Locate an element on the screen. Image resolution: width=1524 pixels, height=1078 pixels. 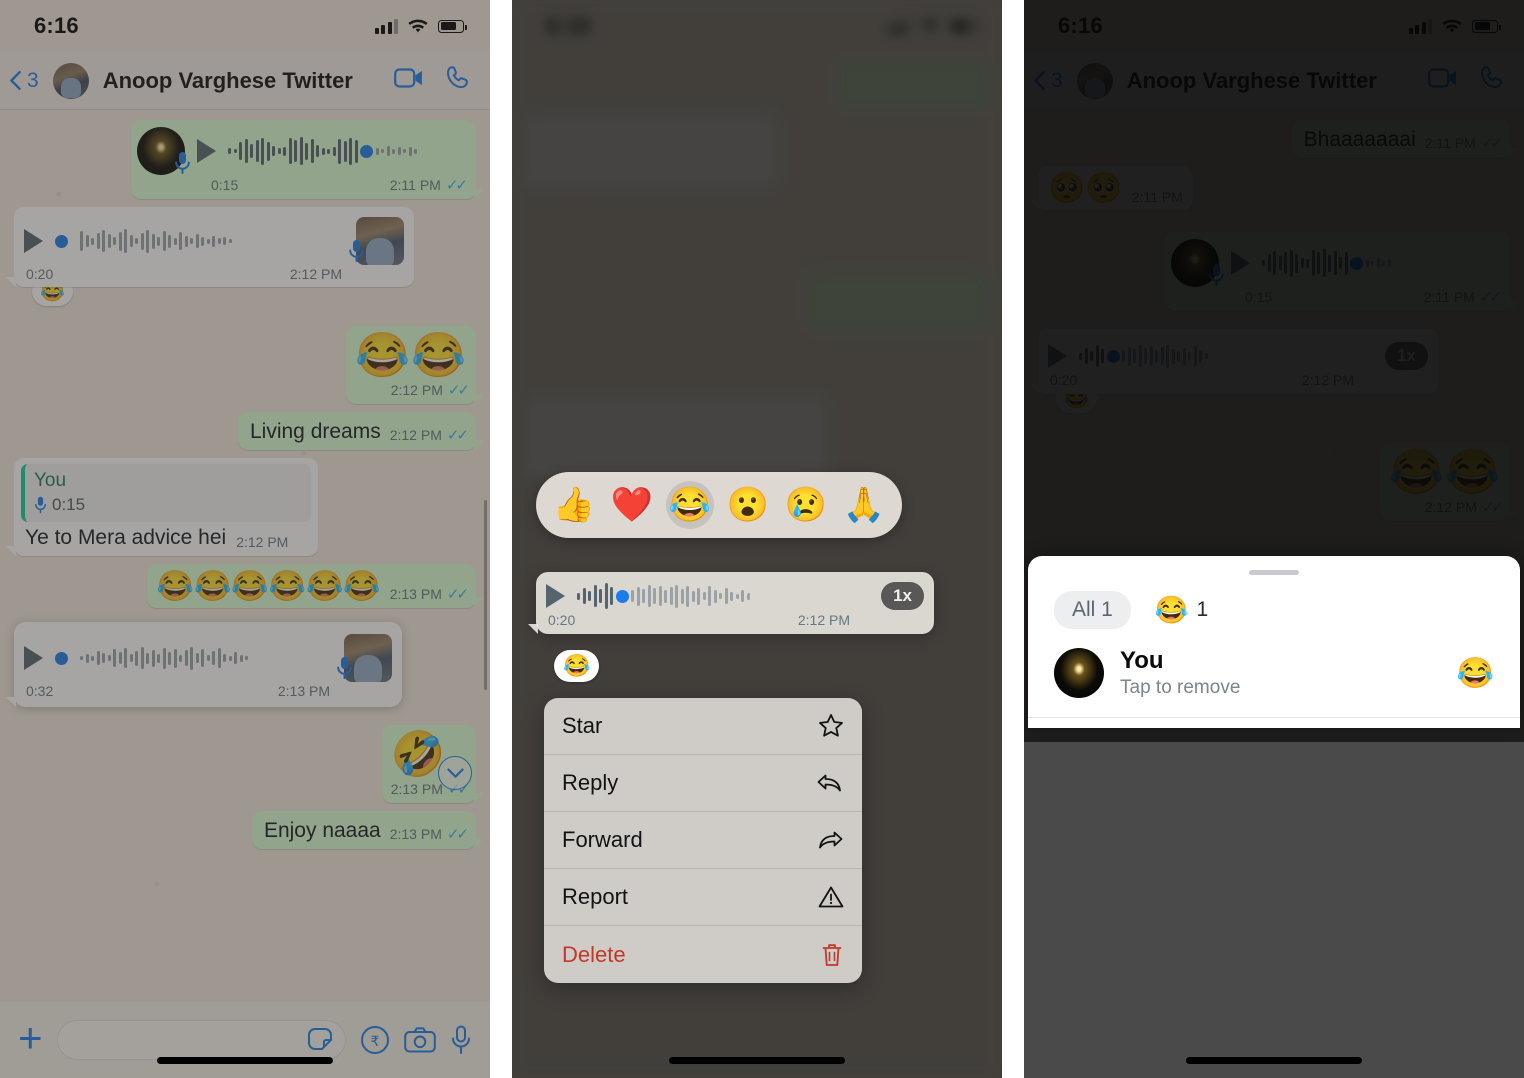
message-context-menu: Star Reply Forward Report Delete is located at coordinates (703, 840).